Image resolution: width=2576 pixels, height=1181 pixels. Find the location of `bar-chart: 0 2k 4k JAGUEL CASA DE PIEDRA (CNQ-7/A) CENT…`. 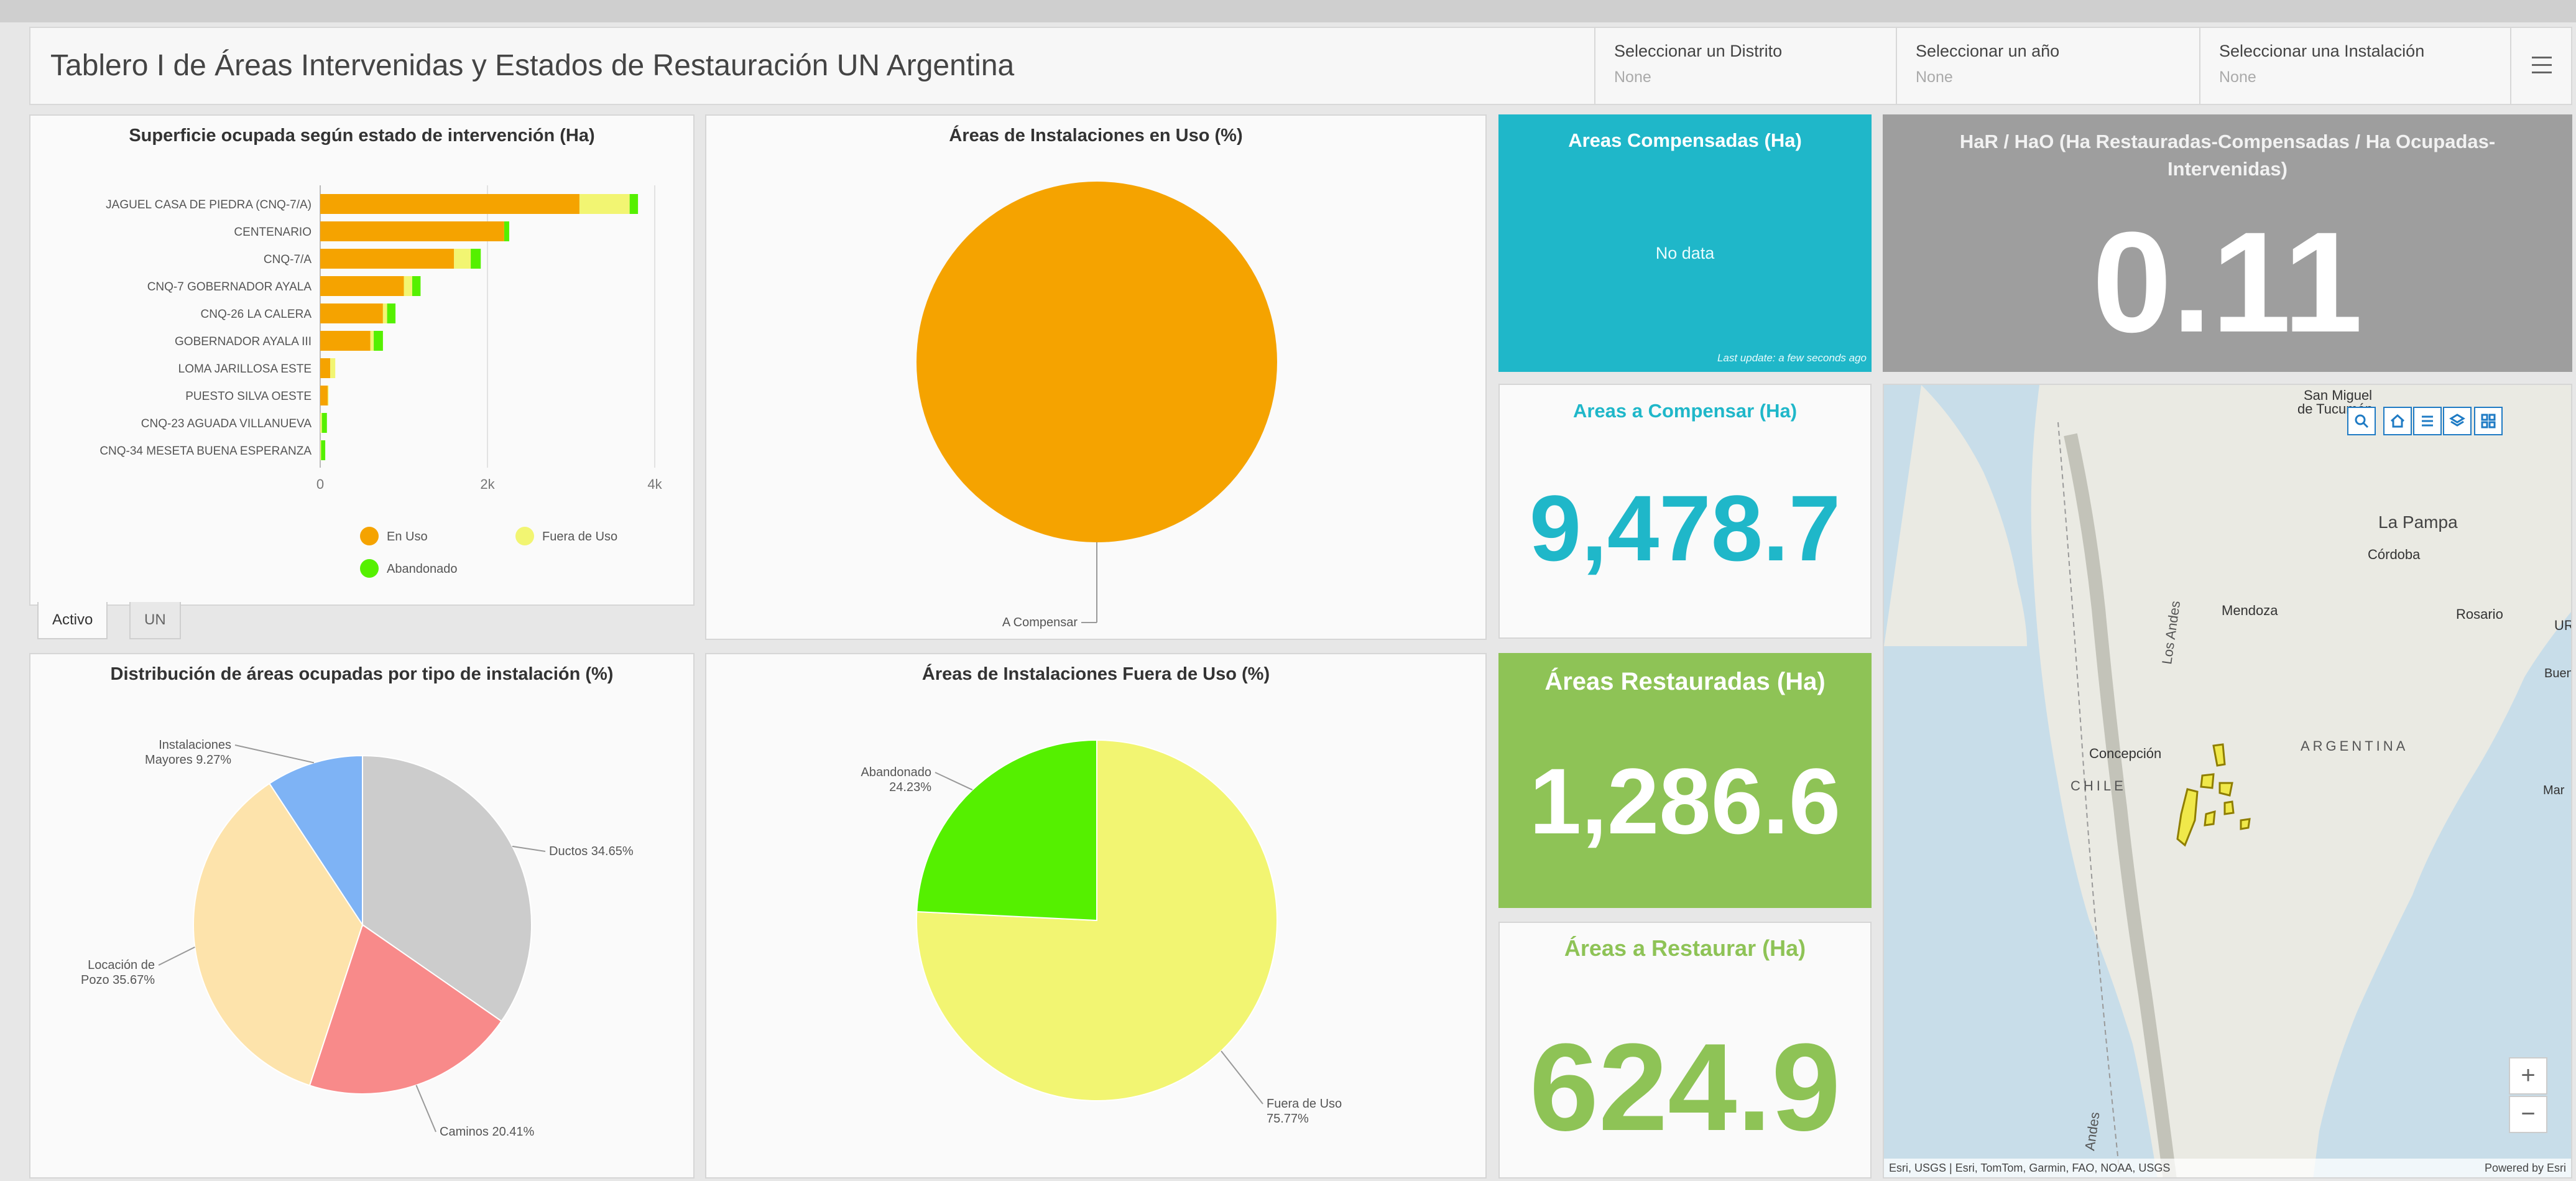

bar-chart: 0 2k 4k JAGUEL CASA DE PIEDRA (CNQ-7/A) CENT… is located at coordinates (381, 381).